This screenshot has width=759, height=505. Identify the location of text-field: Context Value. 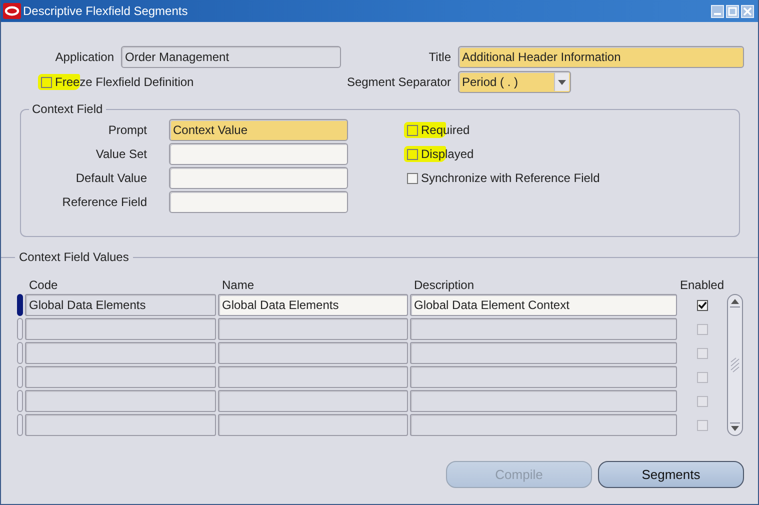
(258, 130).